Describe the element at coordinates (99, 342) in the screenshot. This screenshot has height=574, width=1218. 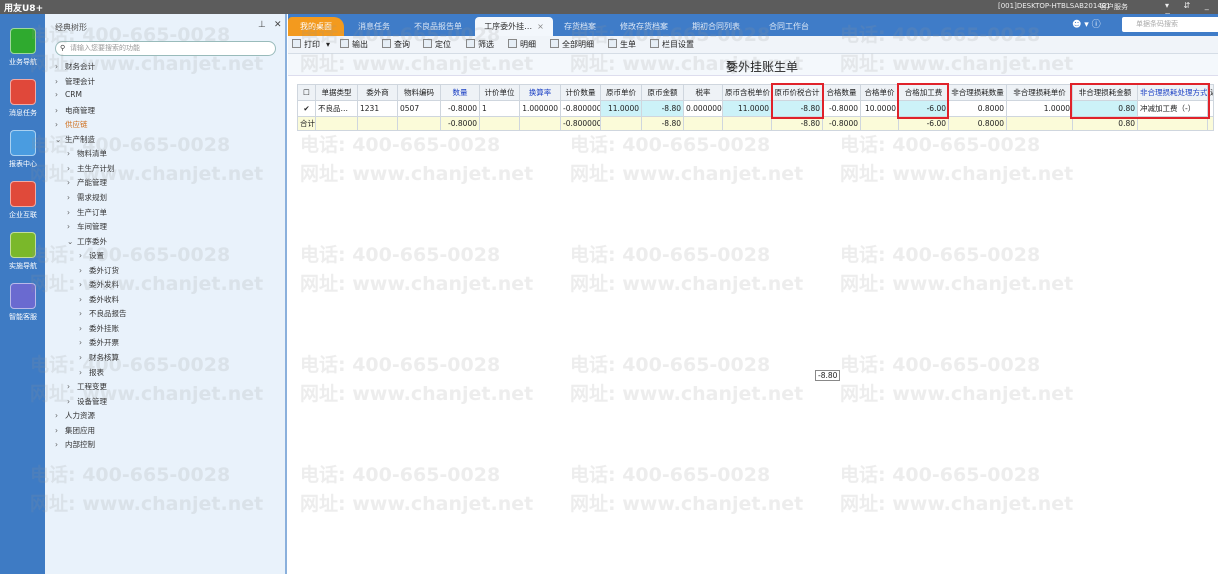
I see `nav-tree-item: › 委外开票` at that location.